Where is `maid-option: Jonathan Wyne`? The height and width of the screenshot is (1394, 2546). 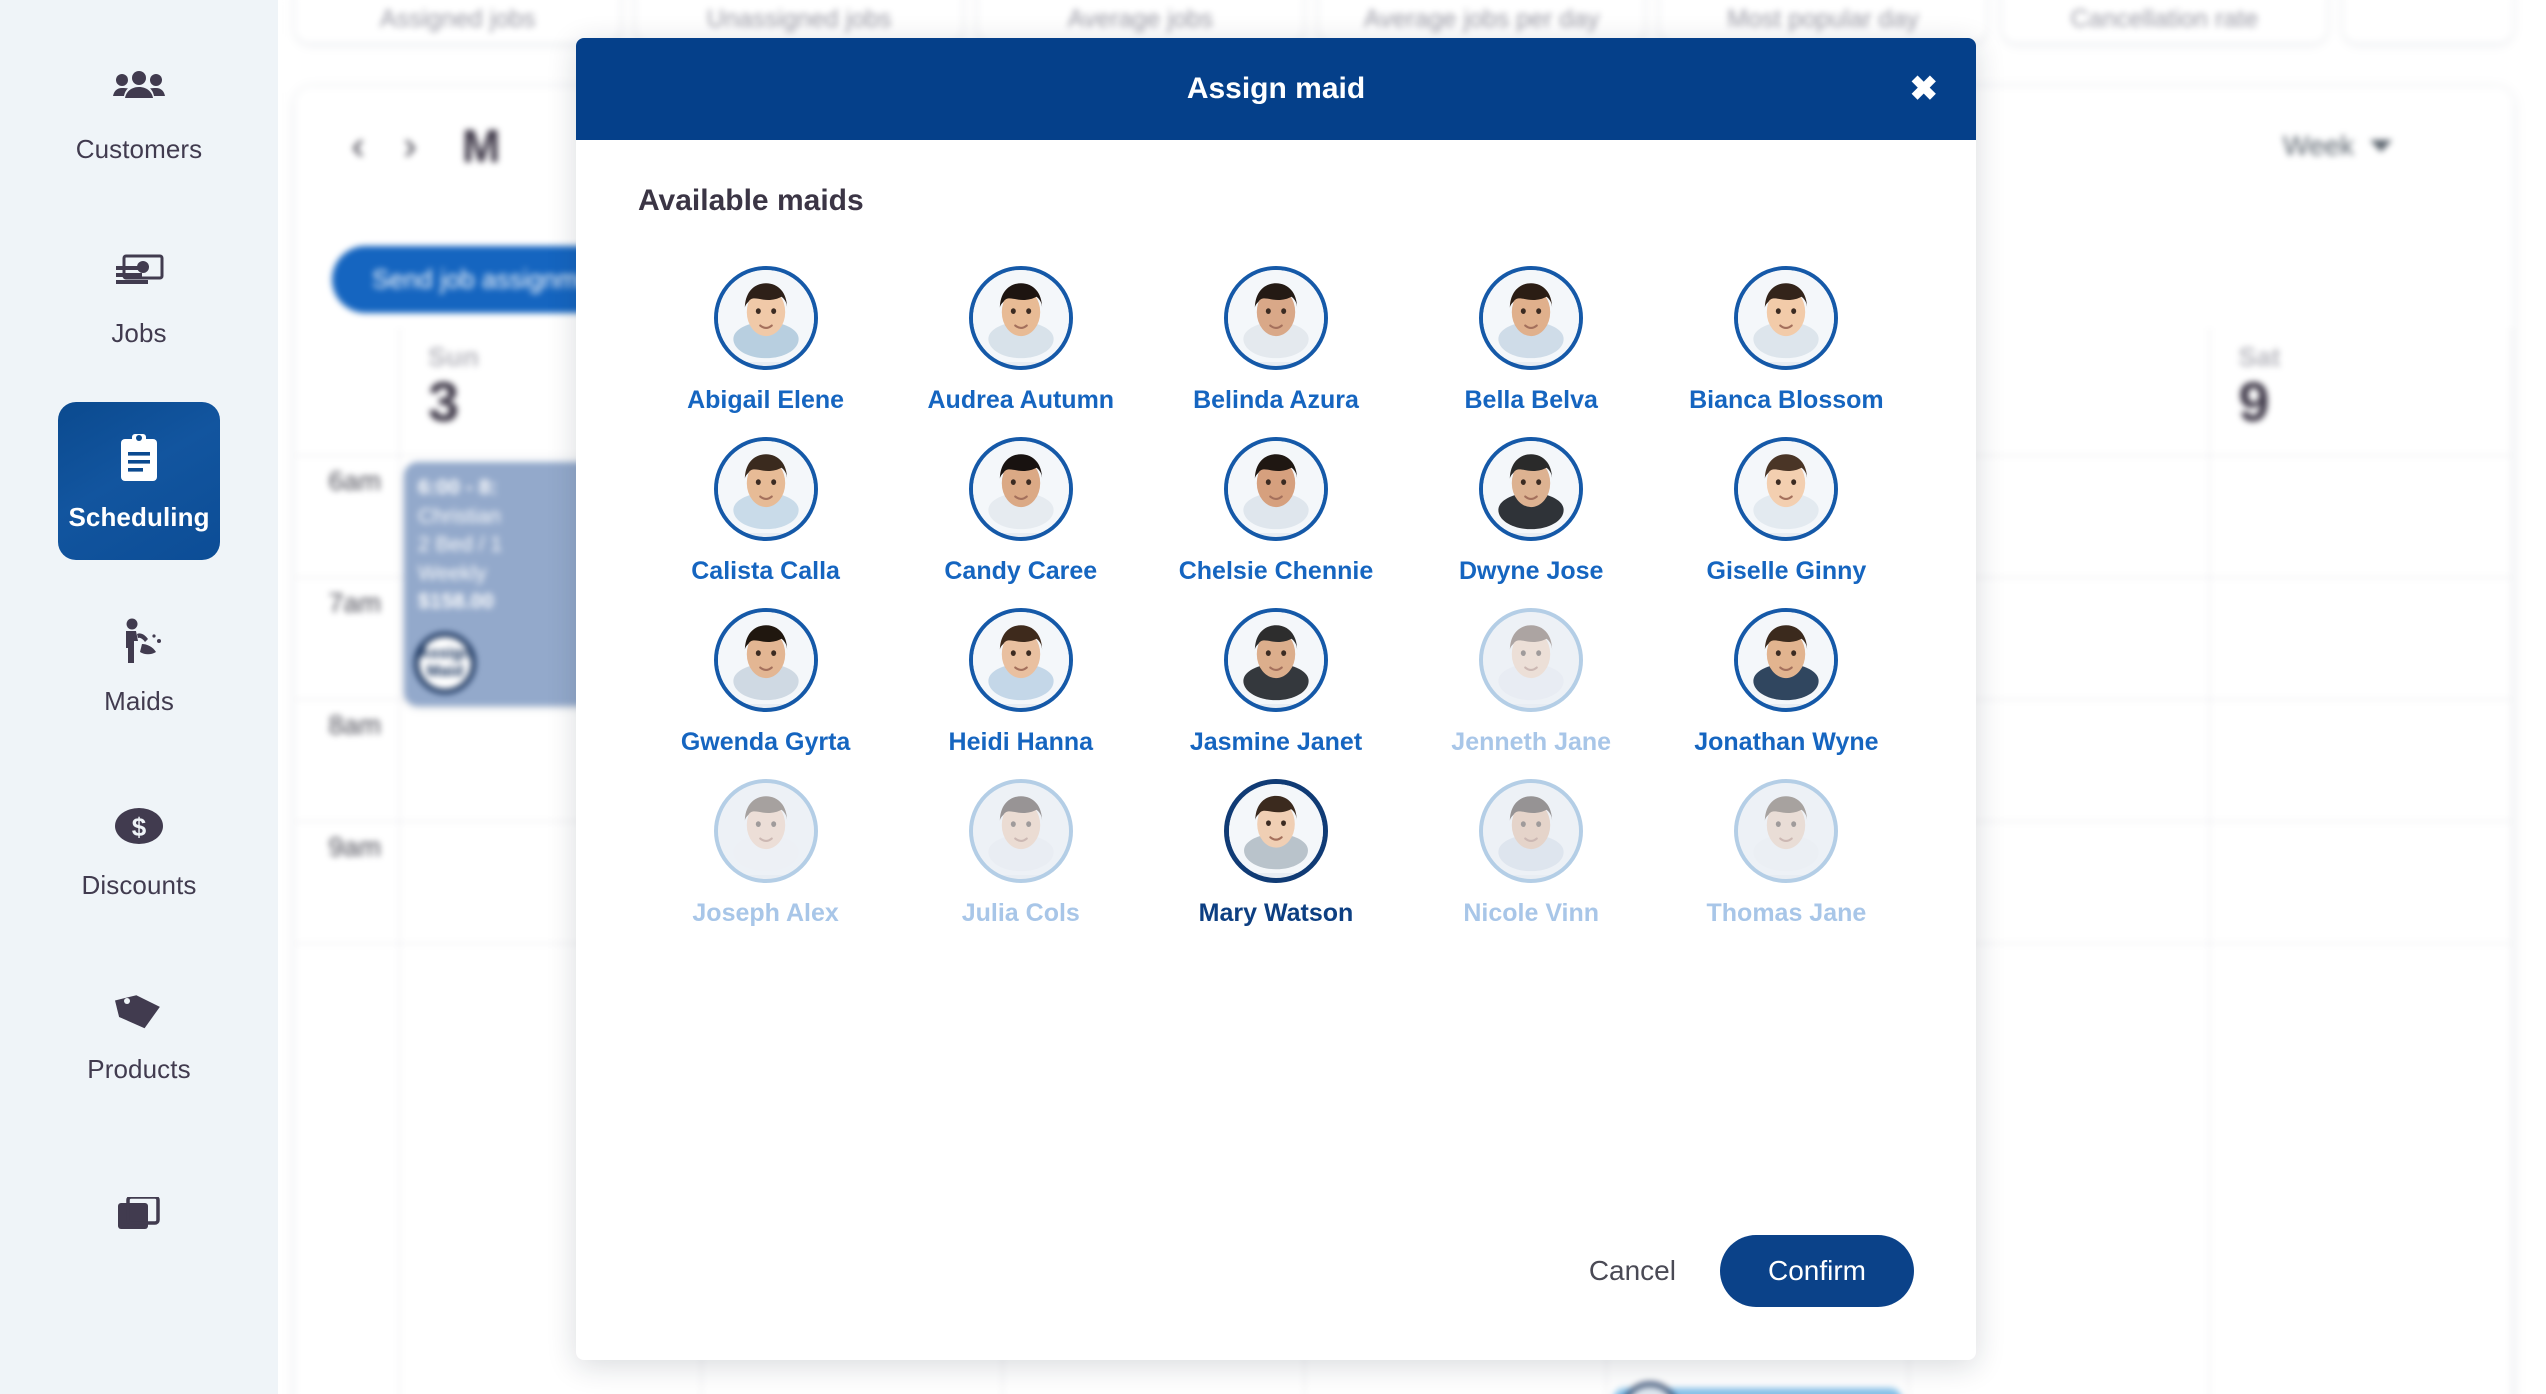
maid-option: Jonathan Wyne is located at coordinates (1786, 676).